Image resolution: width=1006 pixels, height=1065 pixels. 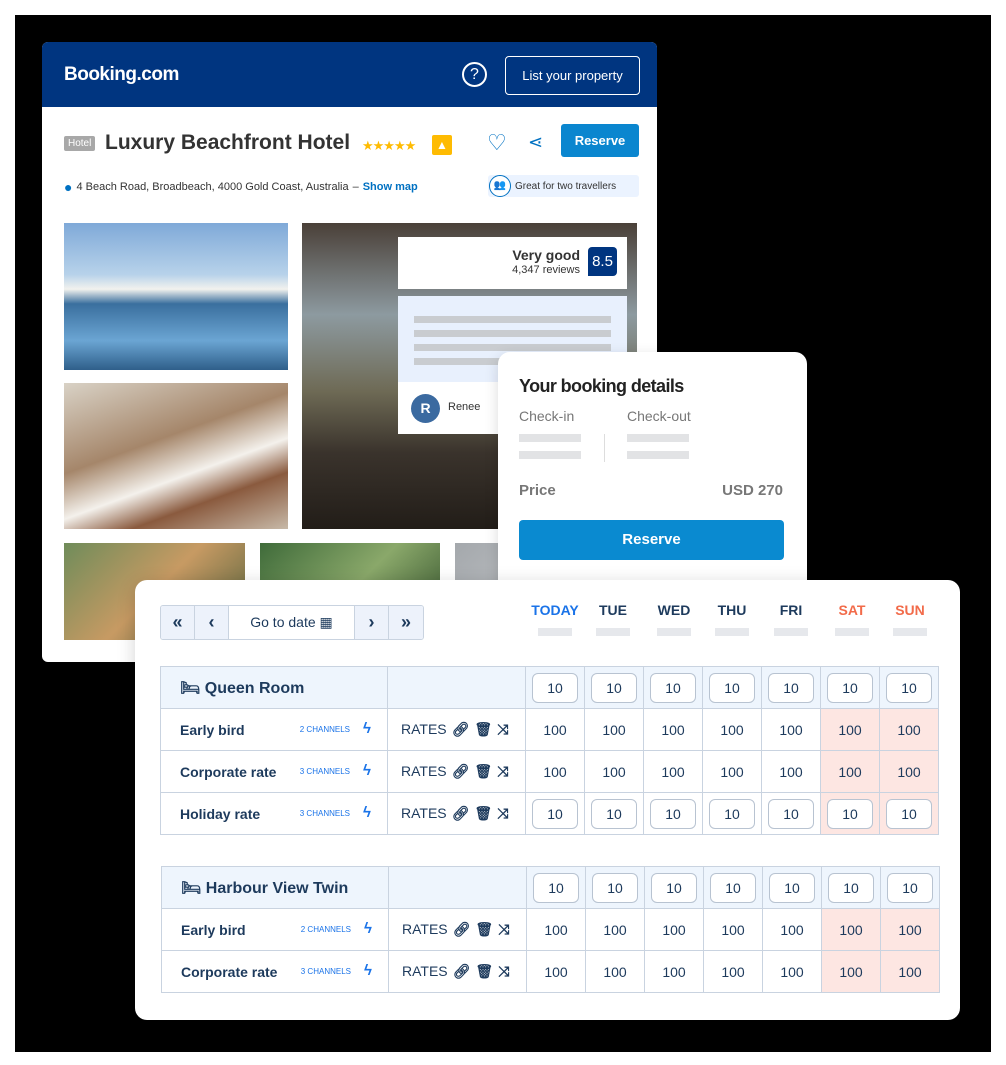 What do you see at coordinates (176, 296) in the screenshot?
I see `photo-beach-umbrellas` at bounding box center [176, 296].